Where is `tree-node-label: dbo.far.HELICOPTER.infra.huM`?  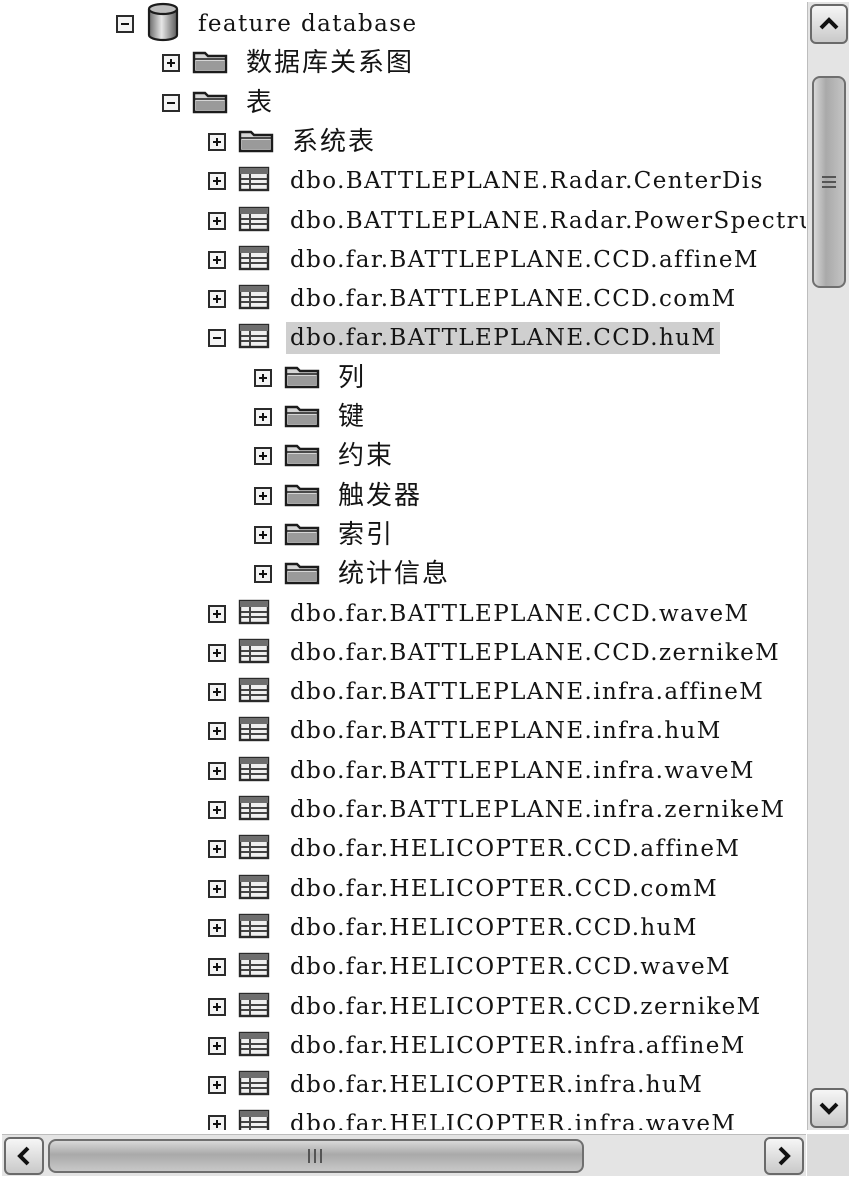
tree-node-label: dbo.far.HELICOPTER.infra.huM is located at coordinates (496, 1085).